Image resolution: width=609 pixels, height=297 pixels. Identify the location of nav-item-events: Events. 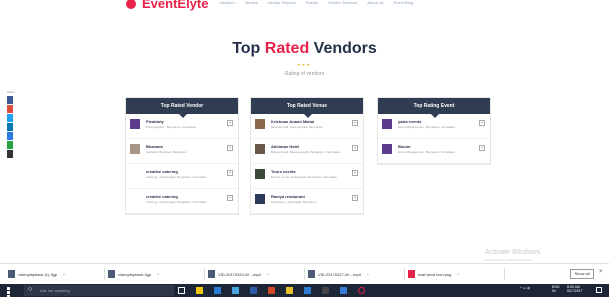
(312, 2).